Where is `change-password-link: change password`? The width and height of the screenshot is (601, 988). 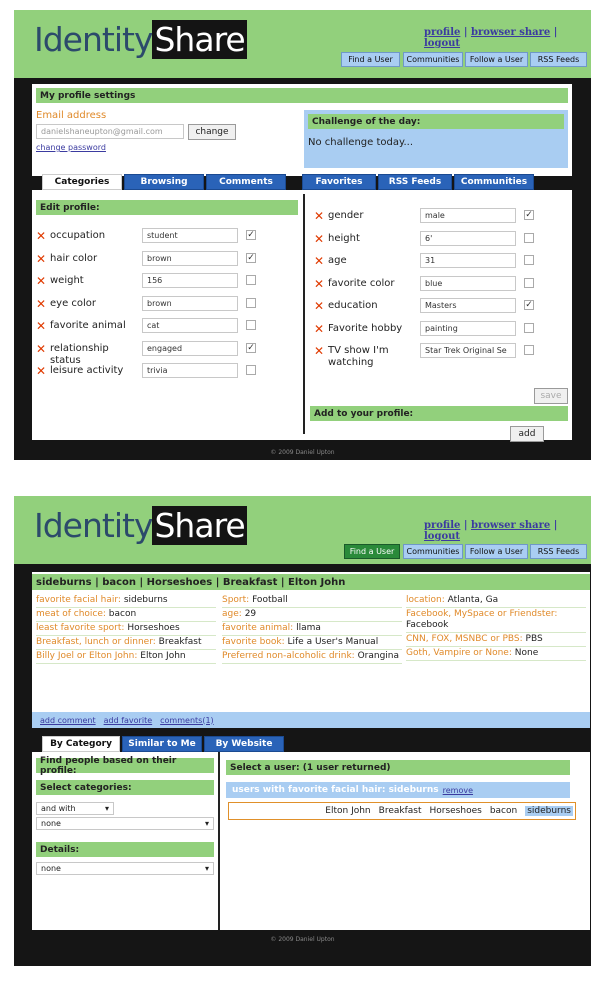 change-password-link: change password is located at coordinates (71, 147).